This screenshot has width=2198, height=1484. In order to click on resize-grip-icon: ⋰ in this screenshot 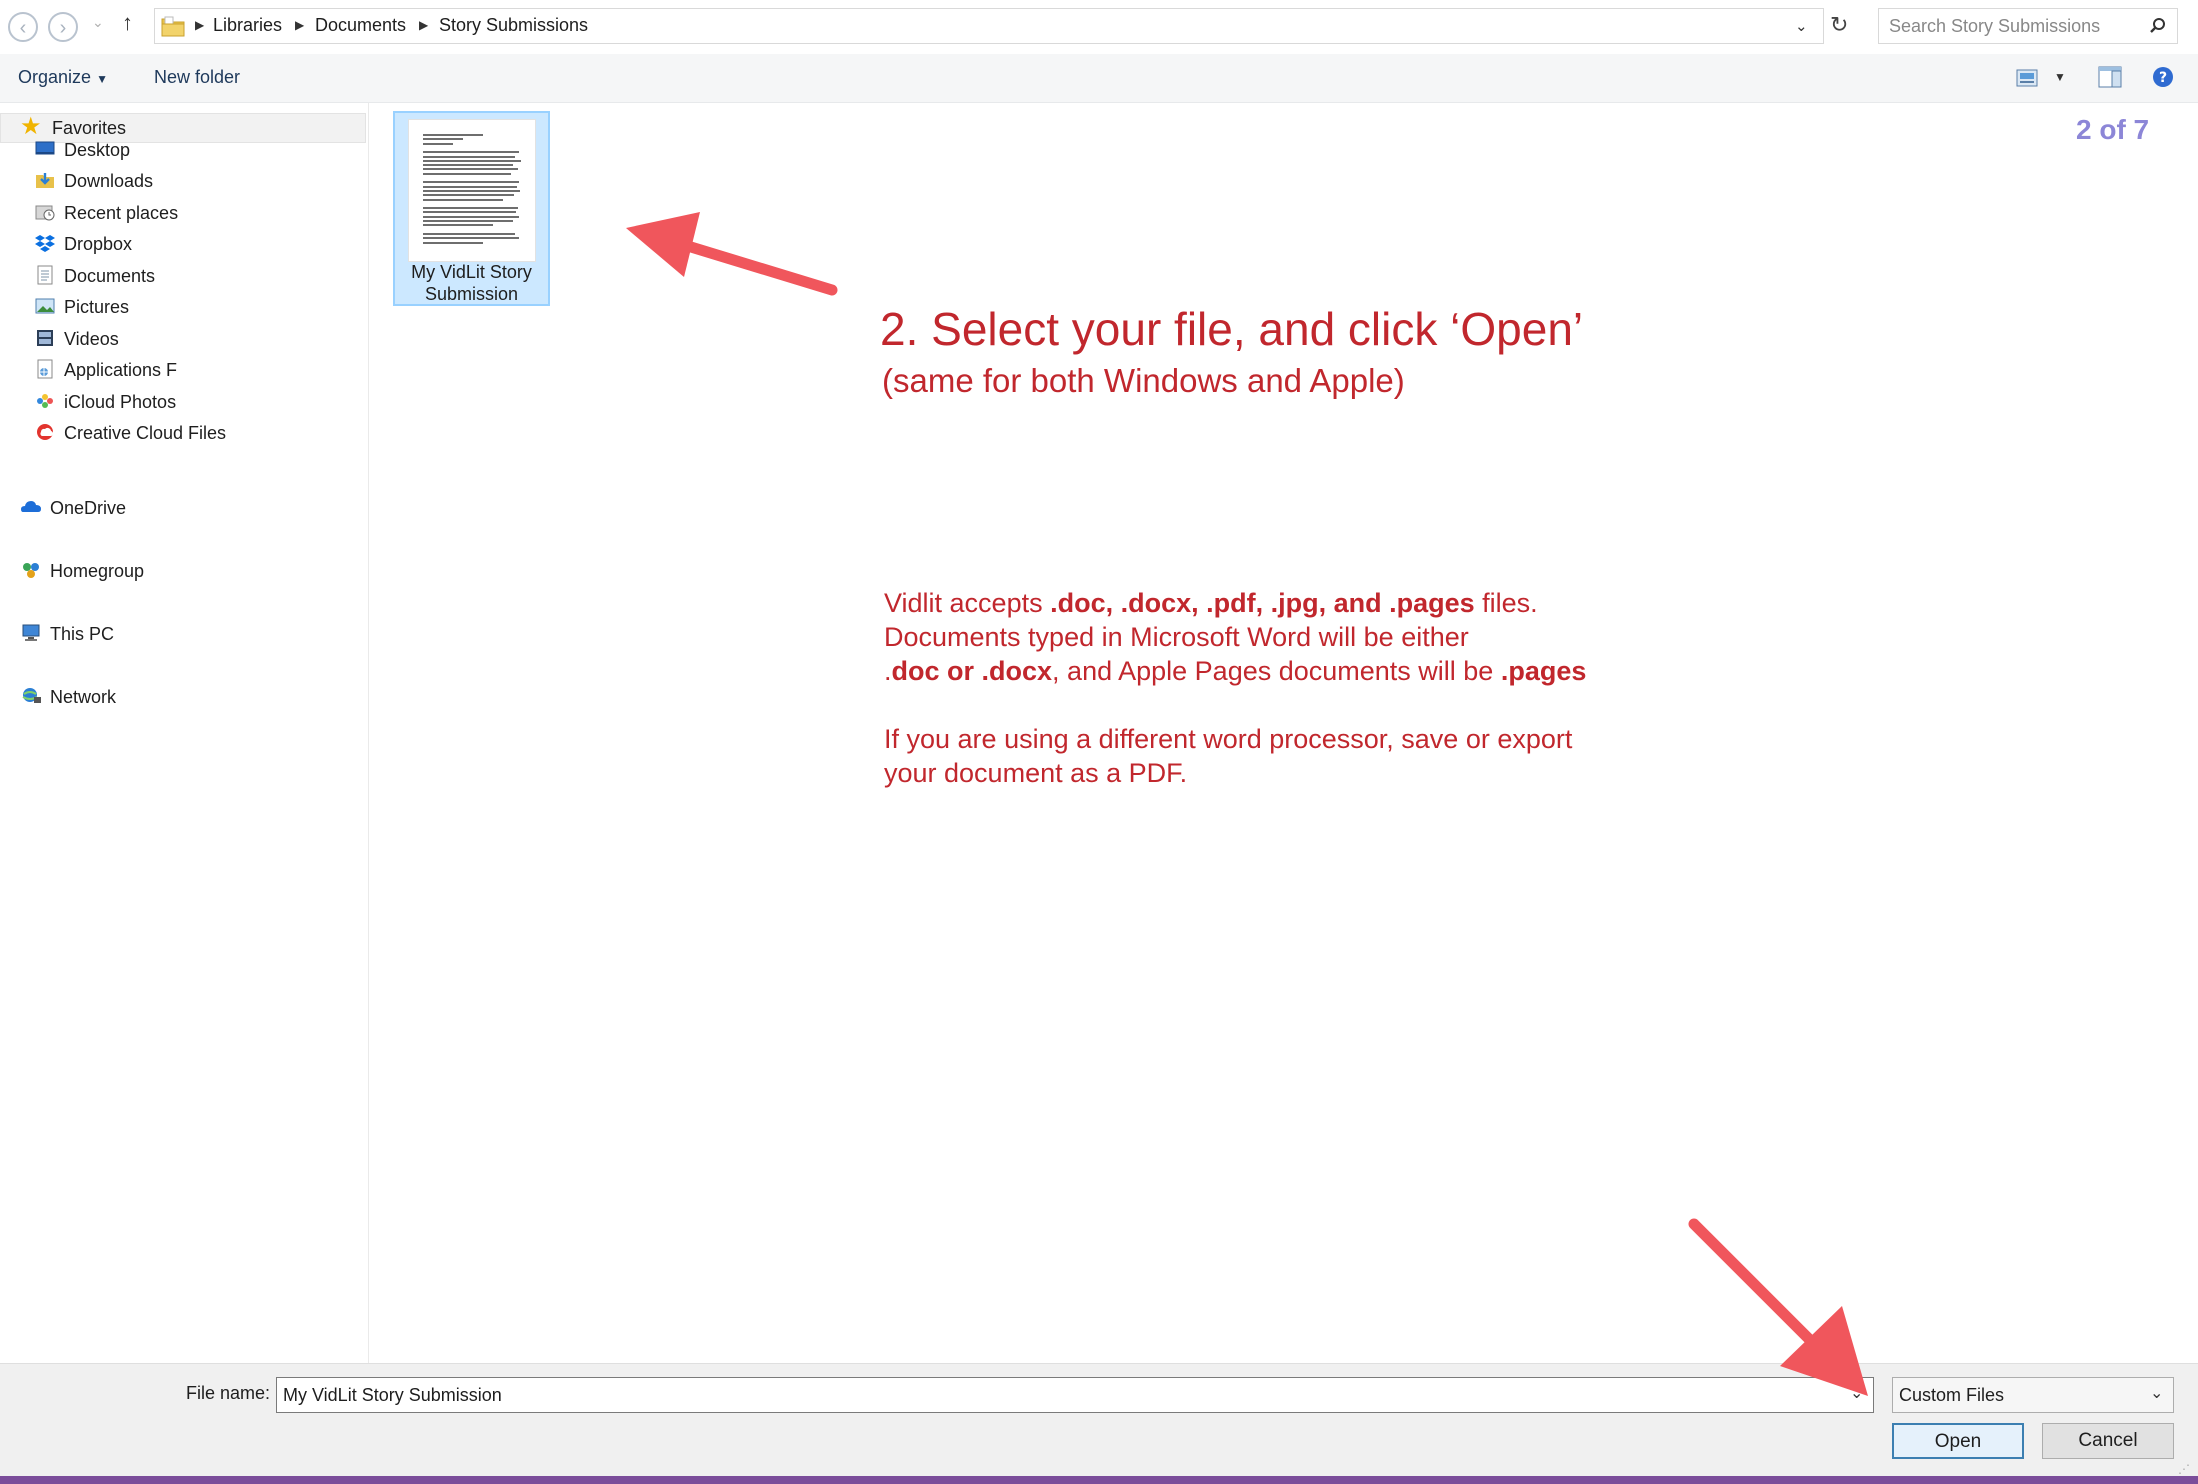, I will do `click(2184, 1469)`.